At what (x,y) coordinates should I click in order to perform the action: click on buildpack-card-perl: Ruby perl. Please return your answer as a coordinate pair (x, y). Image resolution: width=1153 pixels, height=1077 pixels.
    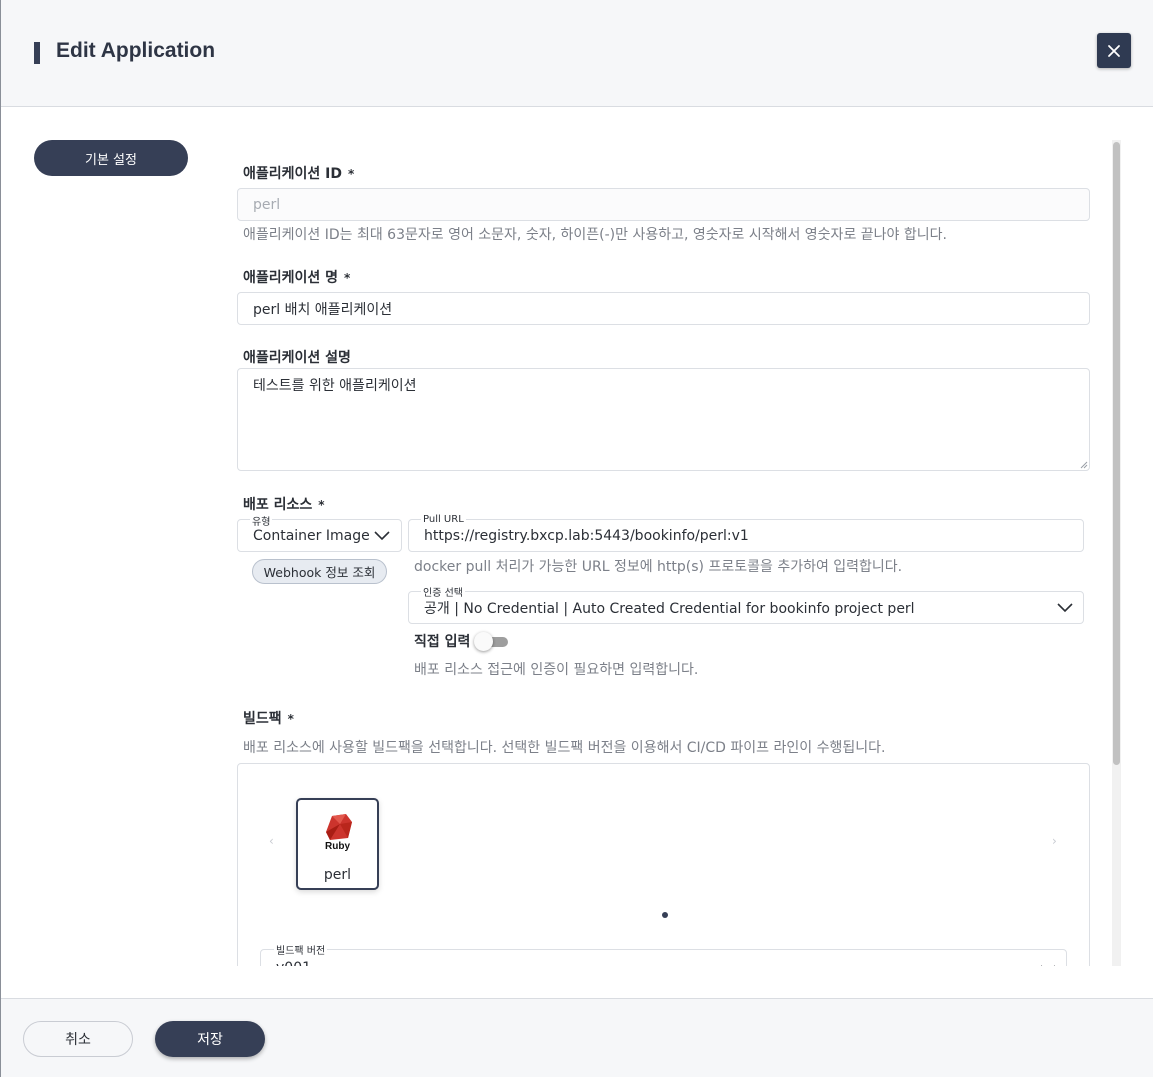
    Looking at the image, I should click on (337, 844).